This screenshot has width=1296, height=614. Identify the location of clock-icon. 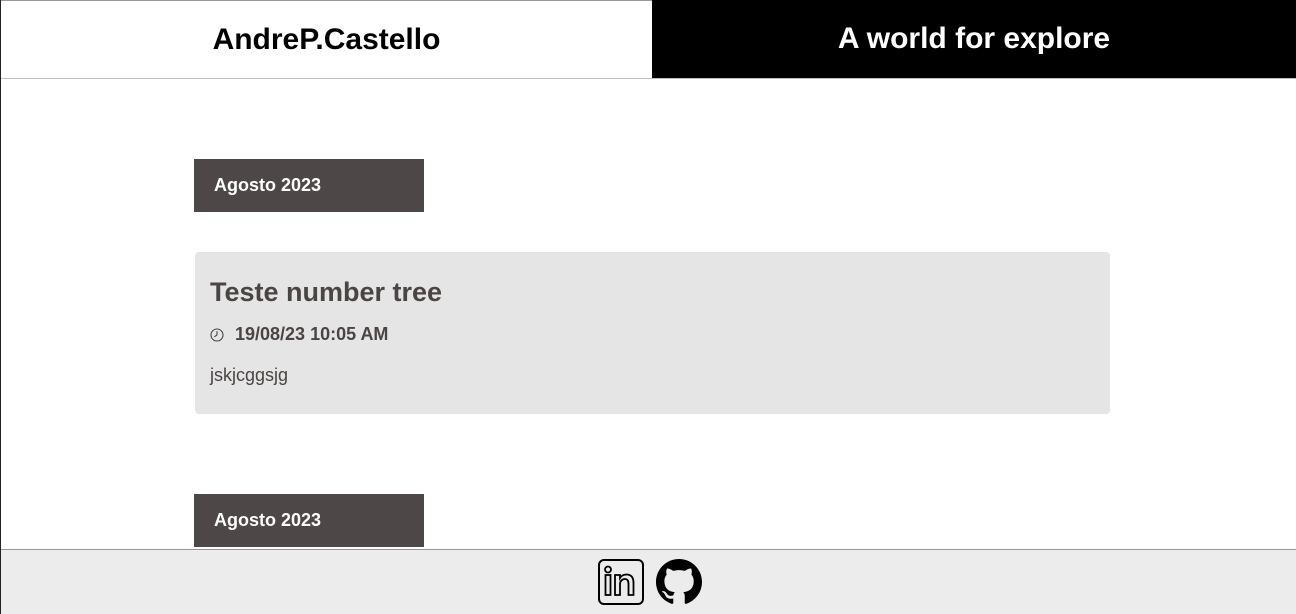
(217, 334).